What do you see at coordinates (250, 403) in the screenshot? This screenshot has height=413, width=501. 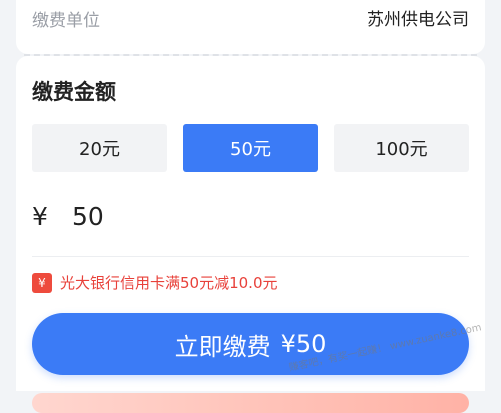 I see `bottom-banner` at bounding box center [250, 403].